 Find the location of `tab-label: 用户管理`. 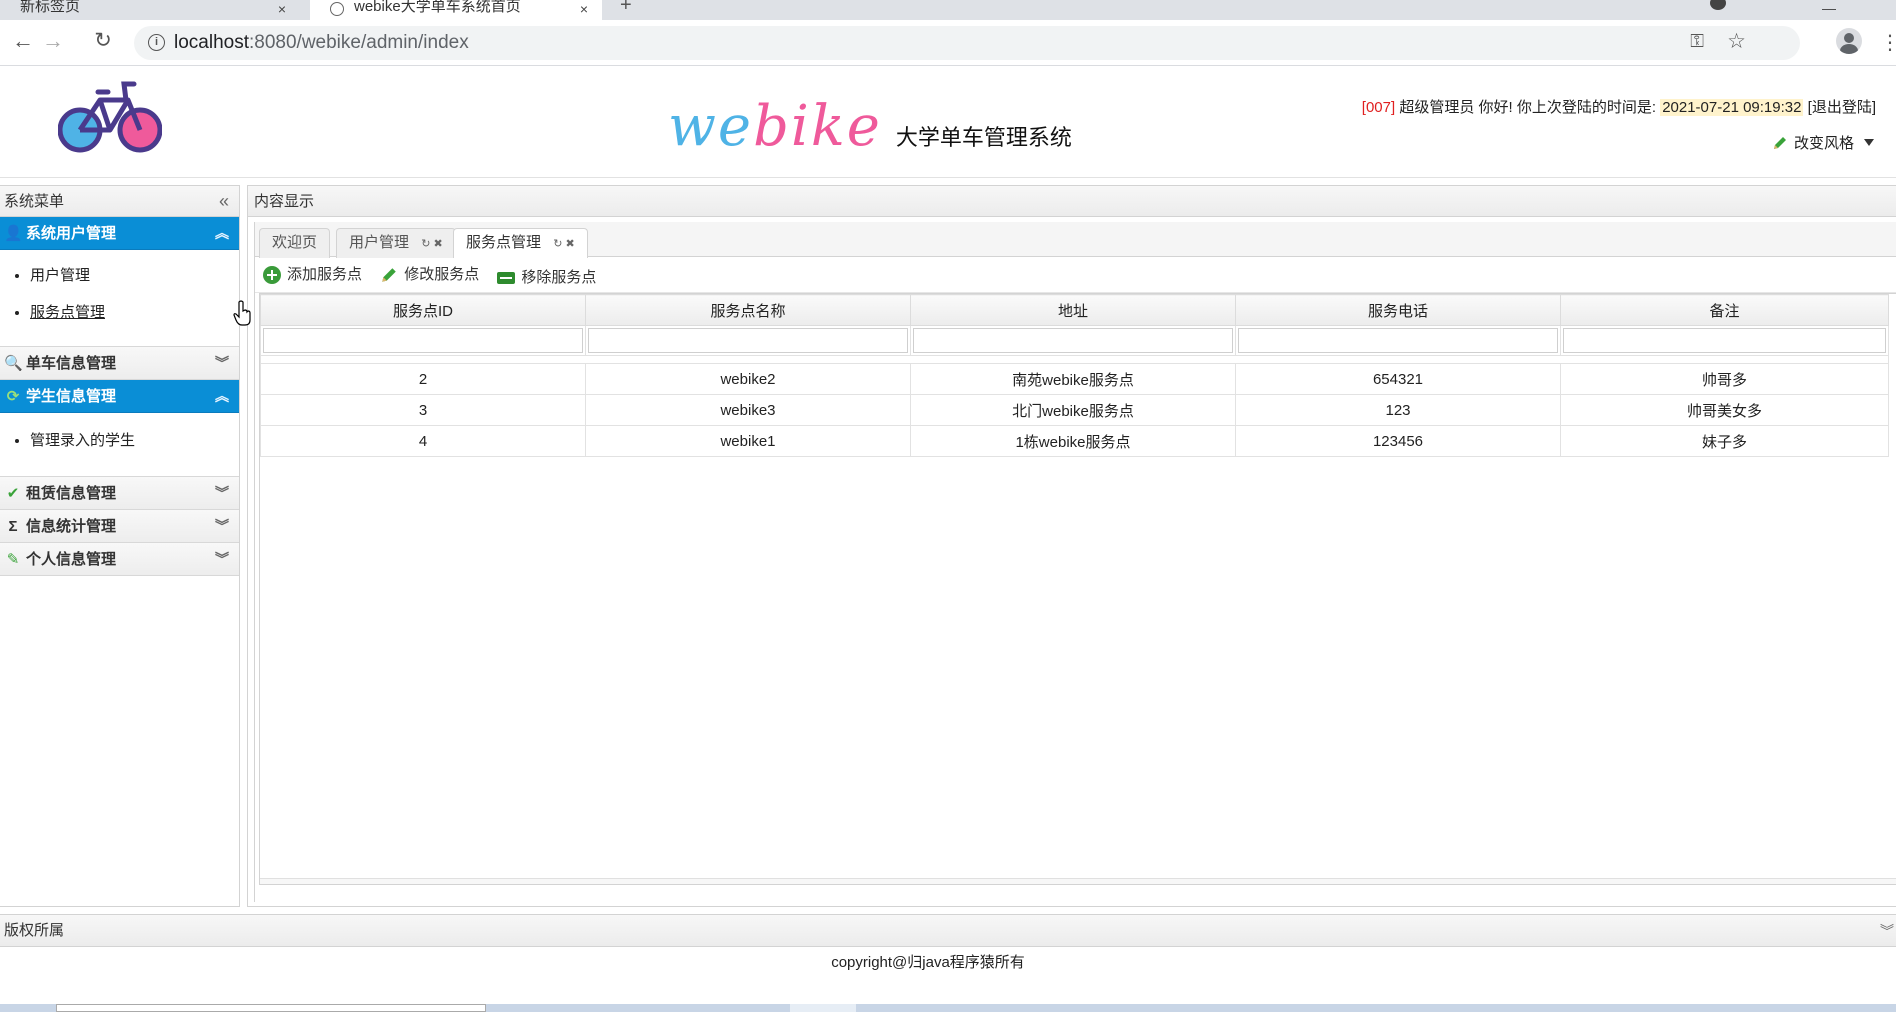

tab-label: 用户管理 is located at coordinates (379, 242).